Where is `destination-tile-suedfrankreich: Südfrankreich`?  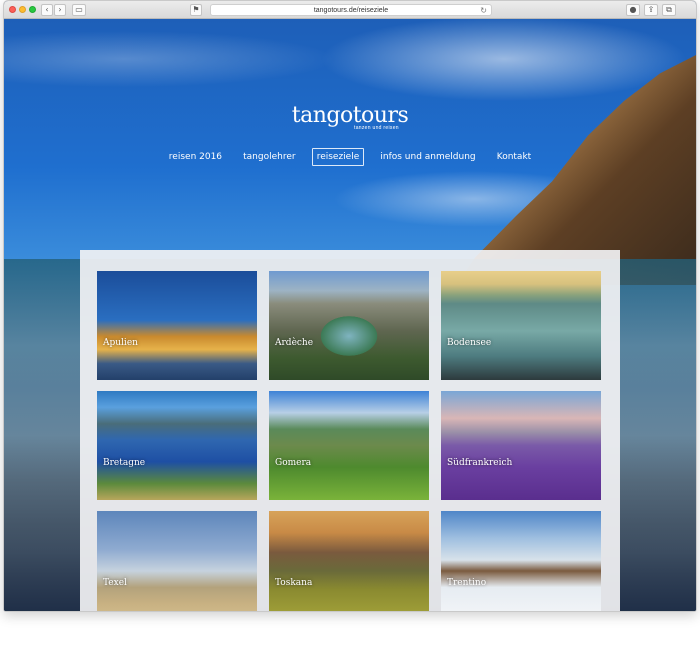
destination-tile-suedfrankreich: Südfrankreich is located at coordinates (521, 445).